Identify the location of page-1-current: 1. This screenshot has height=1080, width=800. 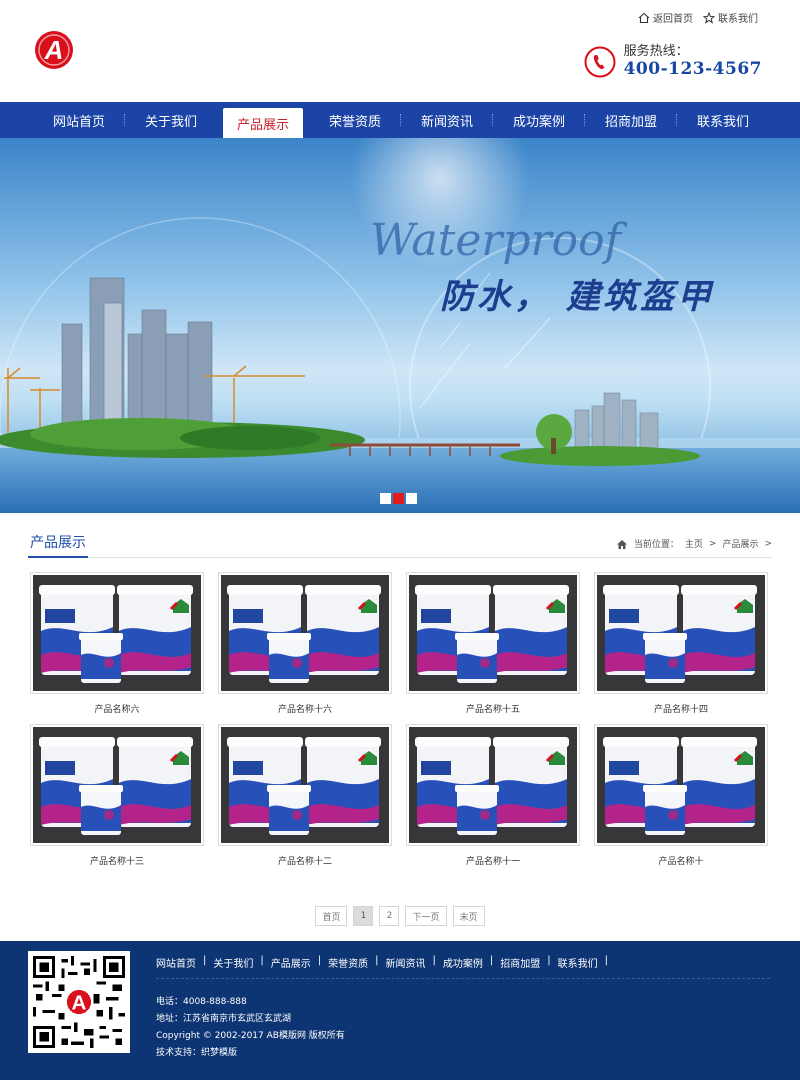
(363, 916).